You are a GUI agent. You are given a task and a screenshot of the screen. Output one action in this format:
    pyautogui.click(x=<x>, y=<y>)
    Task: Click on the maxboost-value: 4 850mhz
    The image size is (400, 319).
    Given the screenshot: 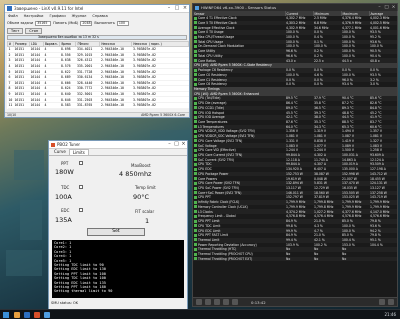 What is the action you would take?
    pyautogui.click(x=135, y=174)
    